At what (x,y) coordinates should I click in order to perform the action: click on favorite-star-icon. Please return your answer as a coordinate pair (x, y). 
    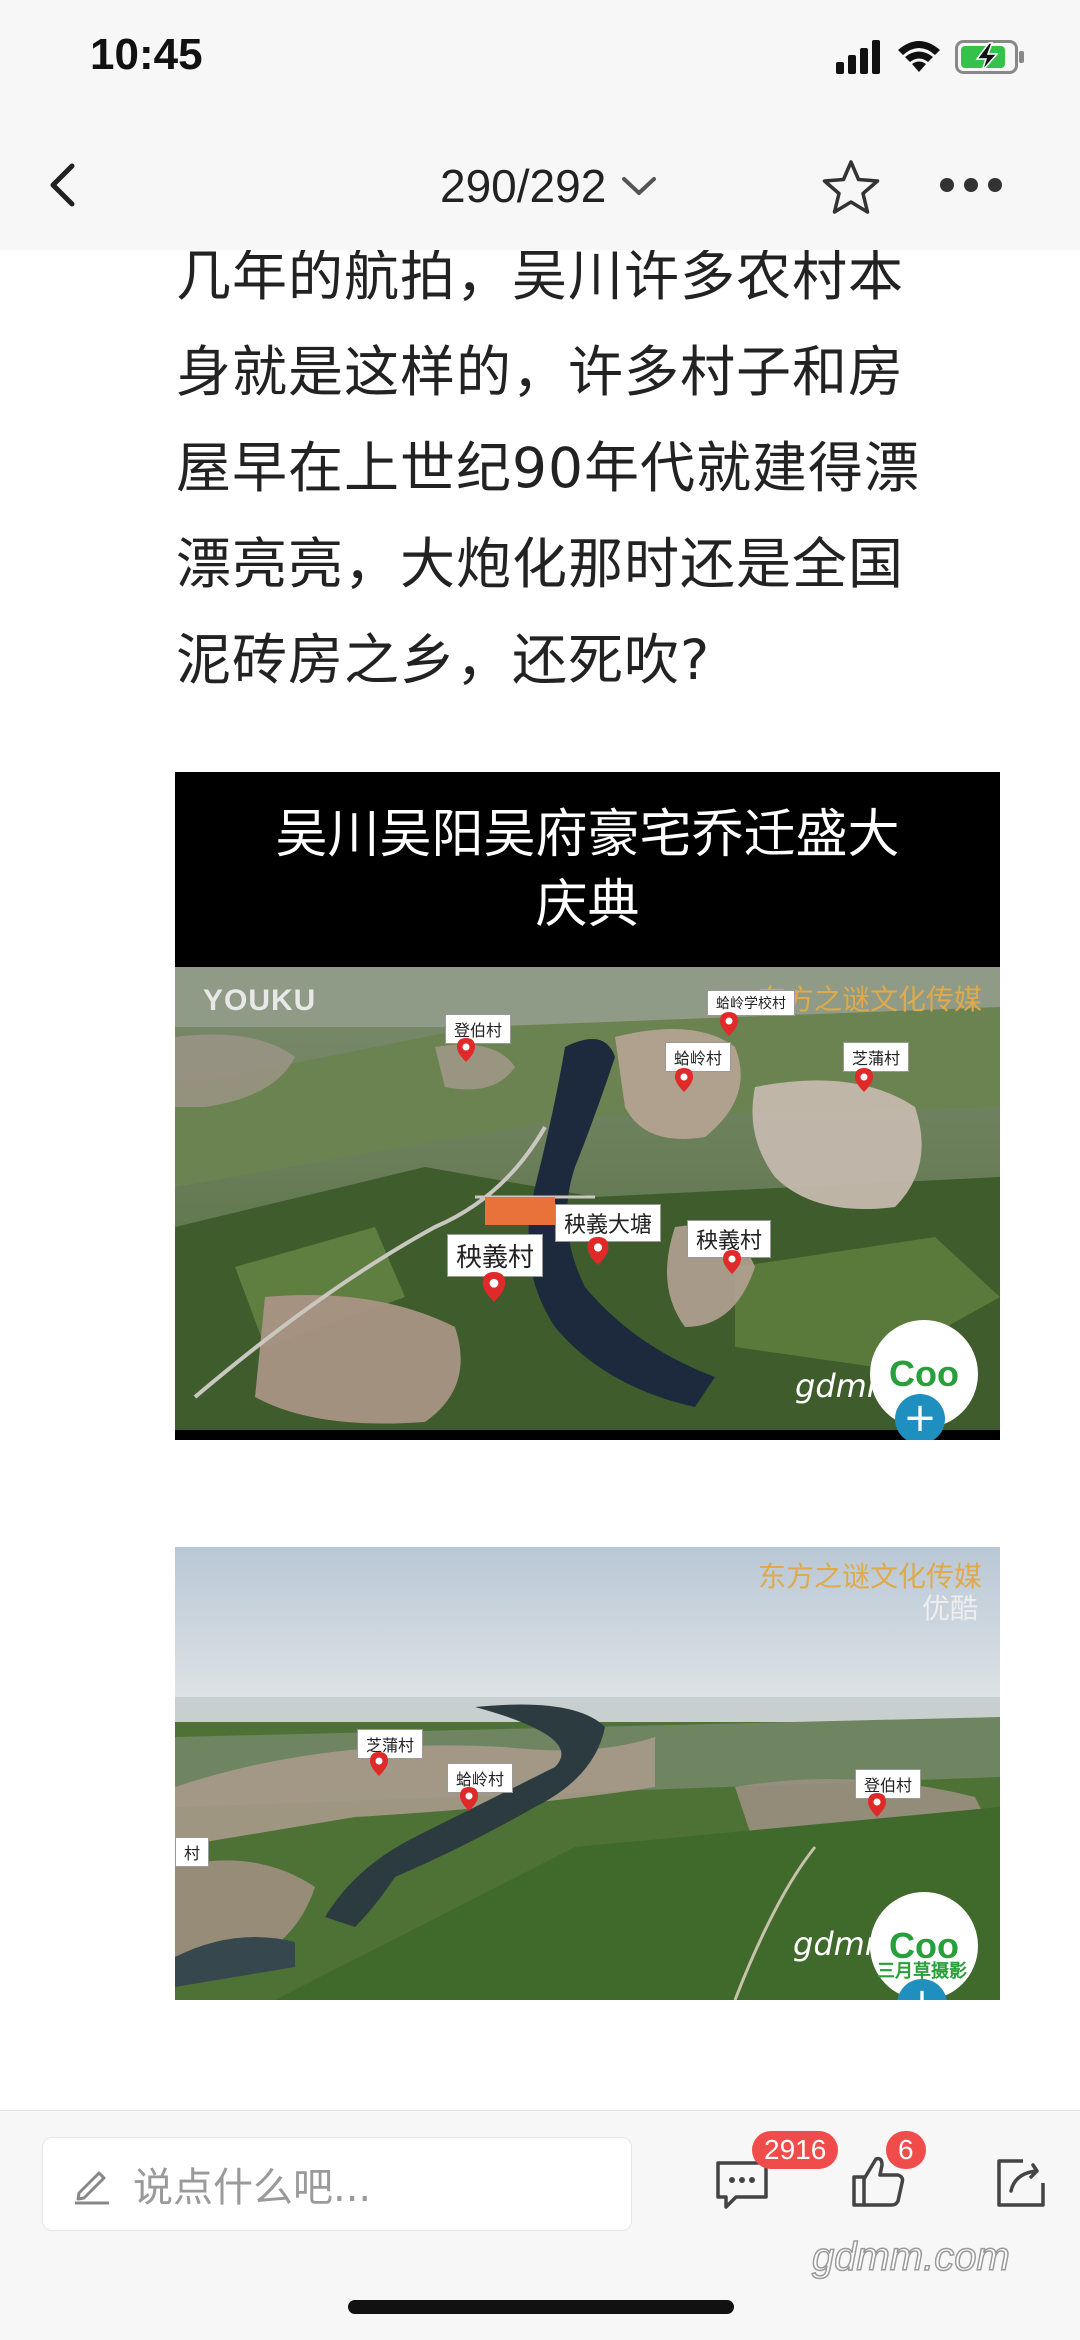
    Looking at the image, I should click on (851, 188).